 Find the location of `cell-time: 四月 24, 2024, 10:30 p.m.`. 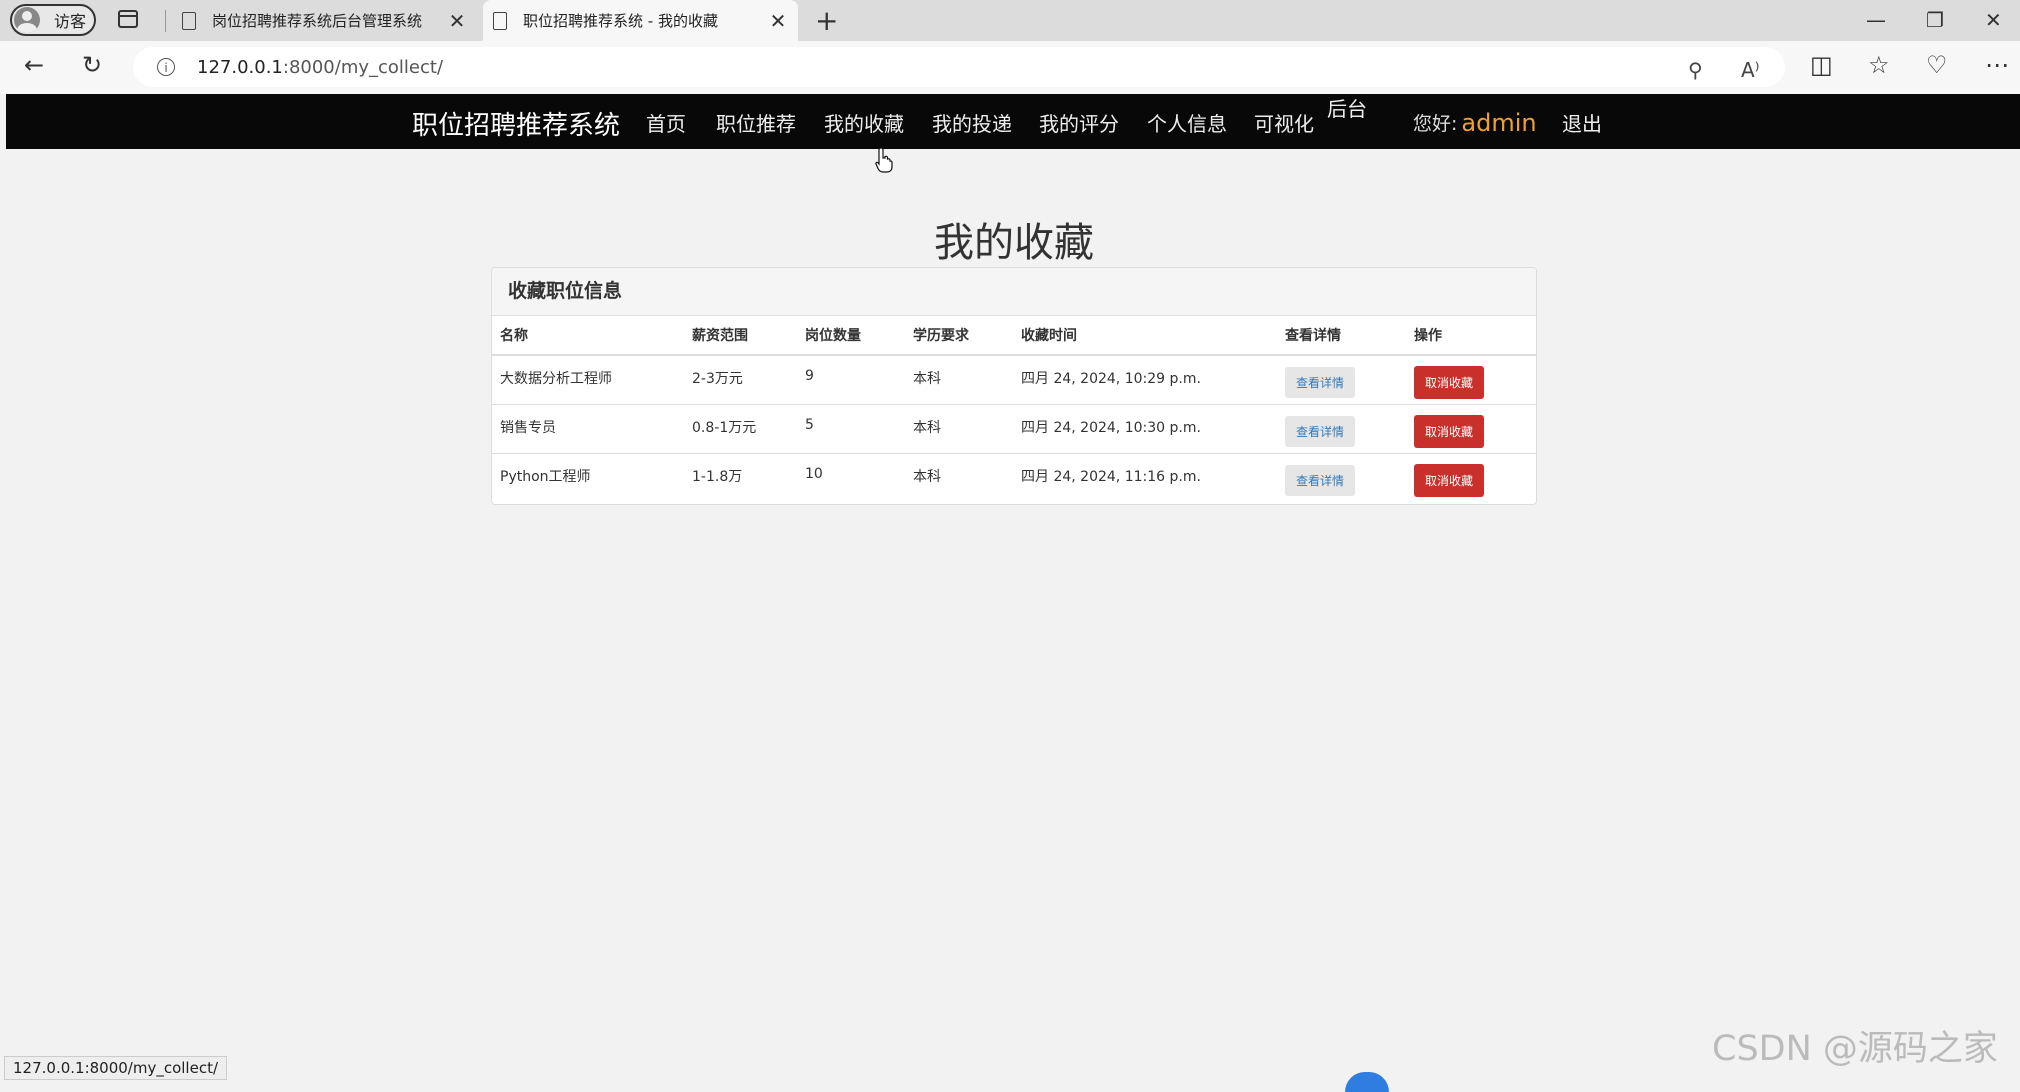

cell-time: 四月 24, 2024, 10:30 p.m. is located at coordinates (1145, 428).